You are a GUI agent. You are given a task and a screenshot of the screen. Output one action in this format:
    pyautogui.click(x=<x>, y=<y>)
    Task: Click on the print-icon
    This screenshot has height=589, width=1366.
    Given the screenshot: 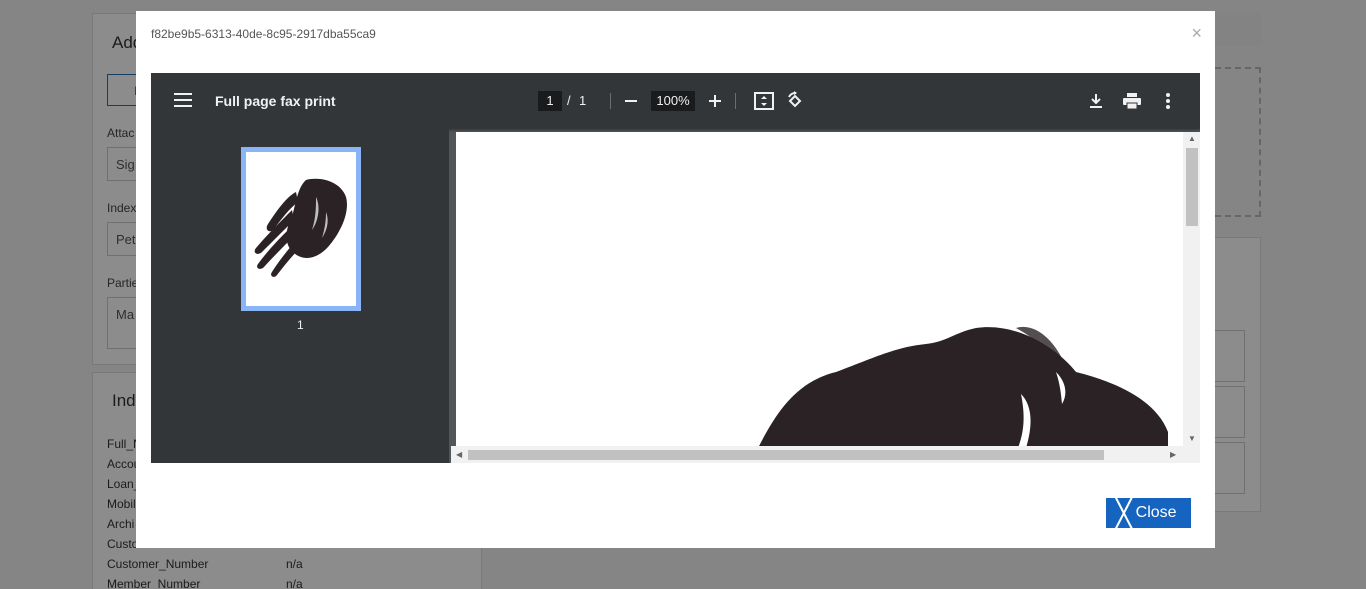 What is the action you would take?
    pyautogui.click(x=1132, y=101)
    